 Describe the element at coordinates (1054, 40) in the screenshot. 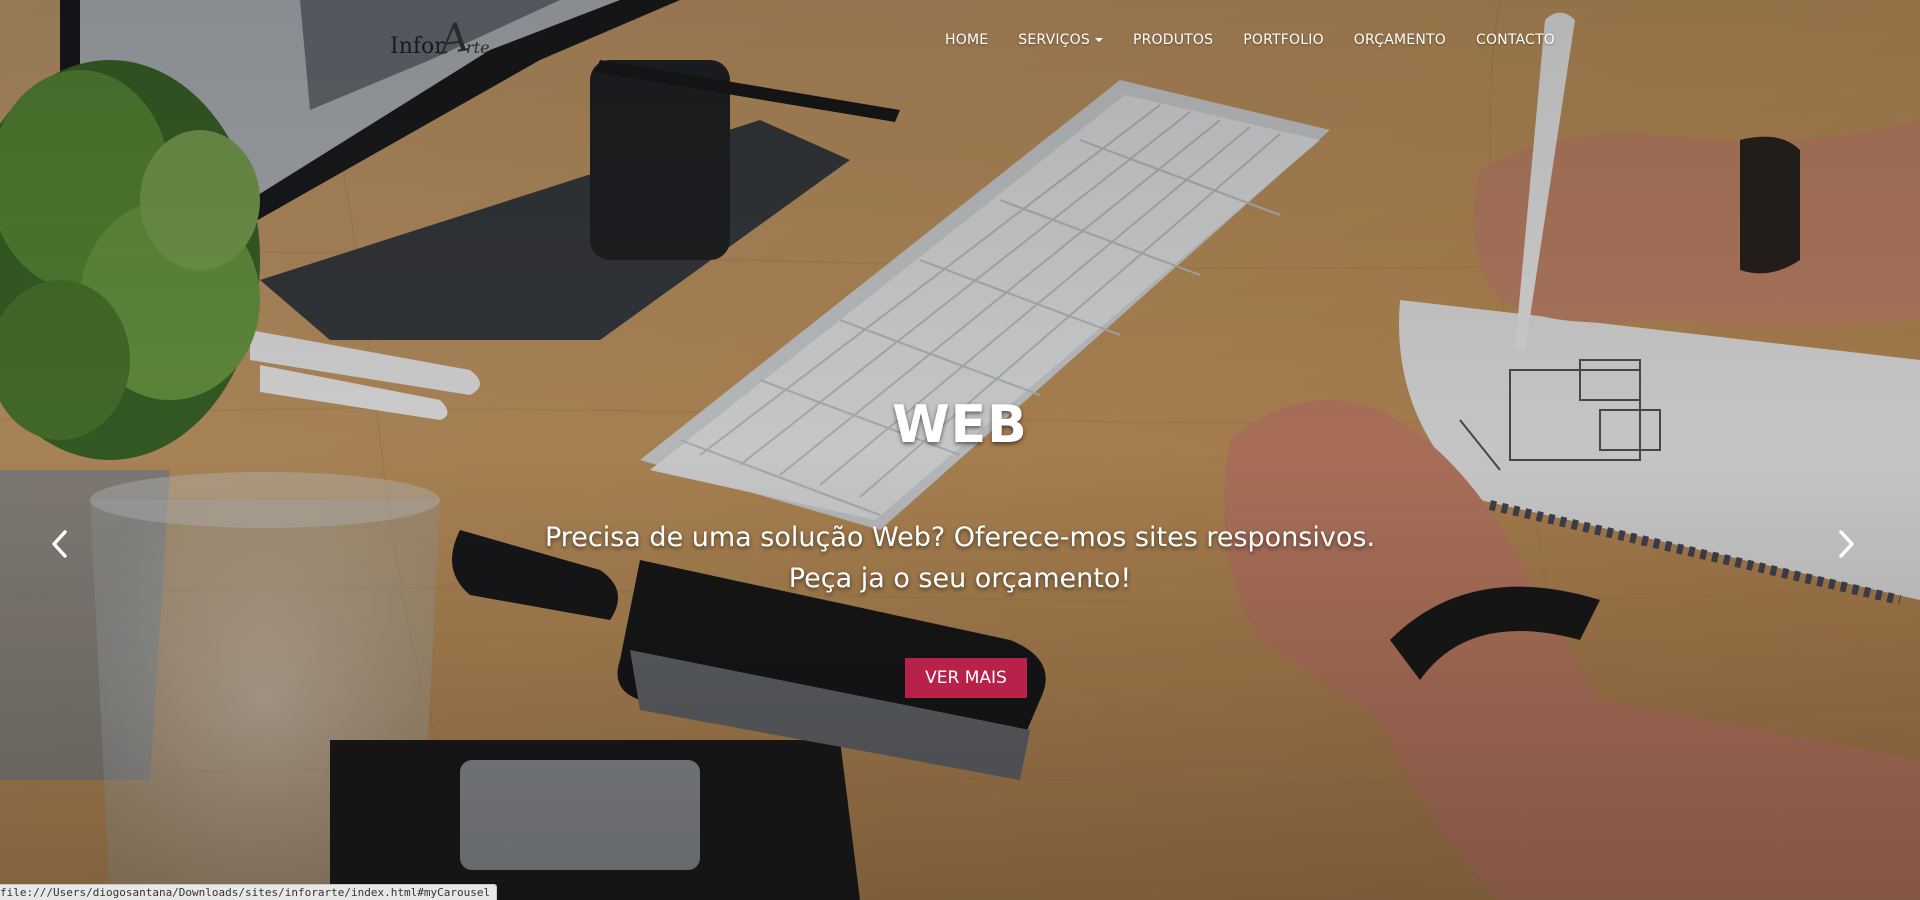

I see `nav-item-label: SERVIÇOS` at that location.